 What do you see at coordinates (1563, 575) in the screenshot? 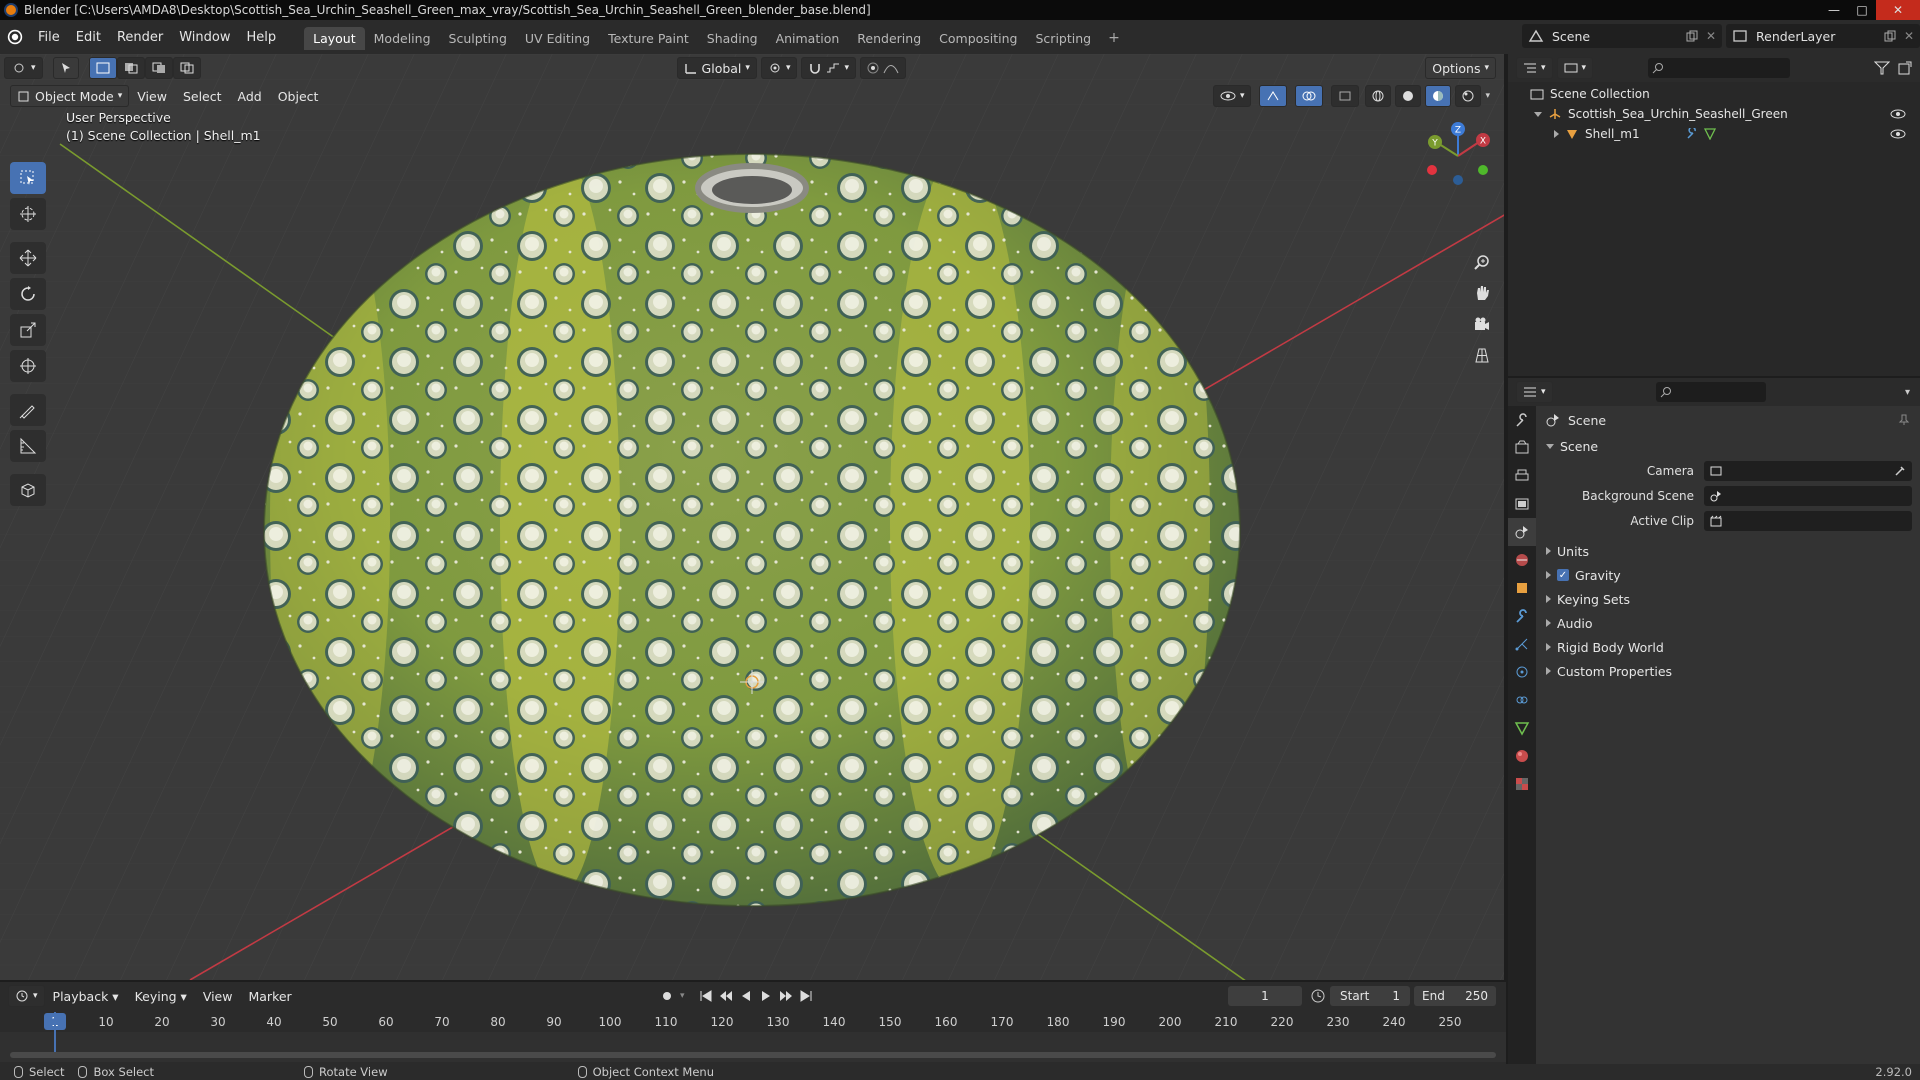
I see `gravity-checkbox: ✓` at bounding box center [1563, 575].